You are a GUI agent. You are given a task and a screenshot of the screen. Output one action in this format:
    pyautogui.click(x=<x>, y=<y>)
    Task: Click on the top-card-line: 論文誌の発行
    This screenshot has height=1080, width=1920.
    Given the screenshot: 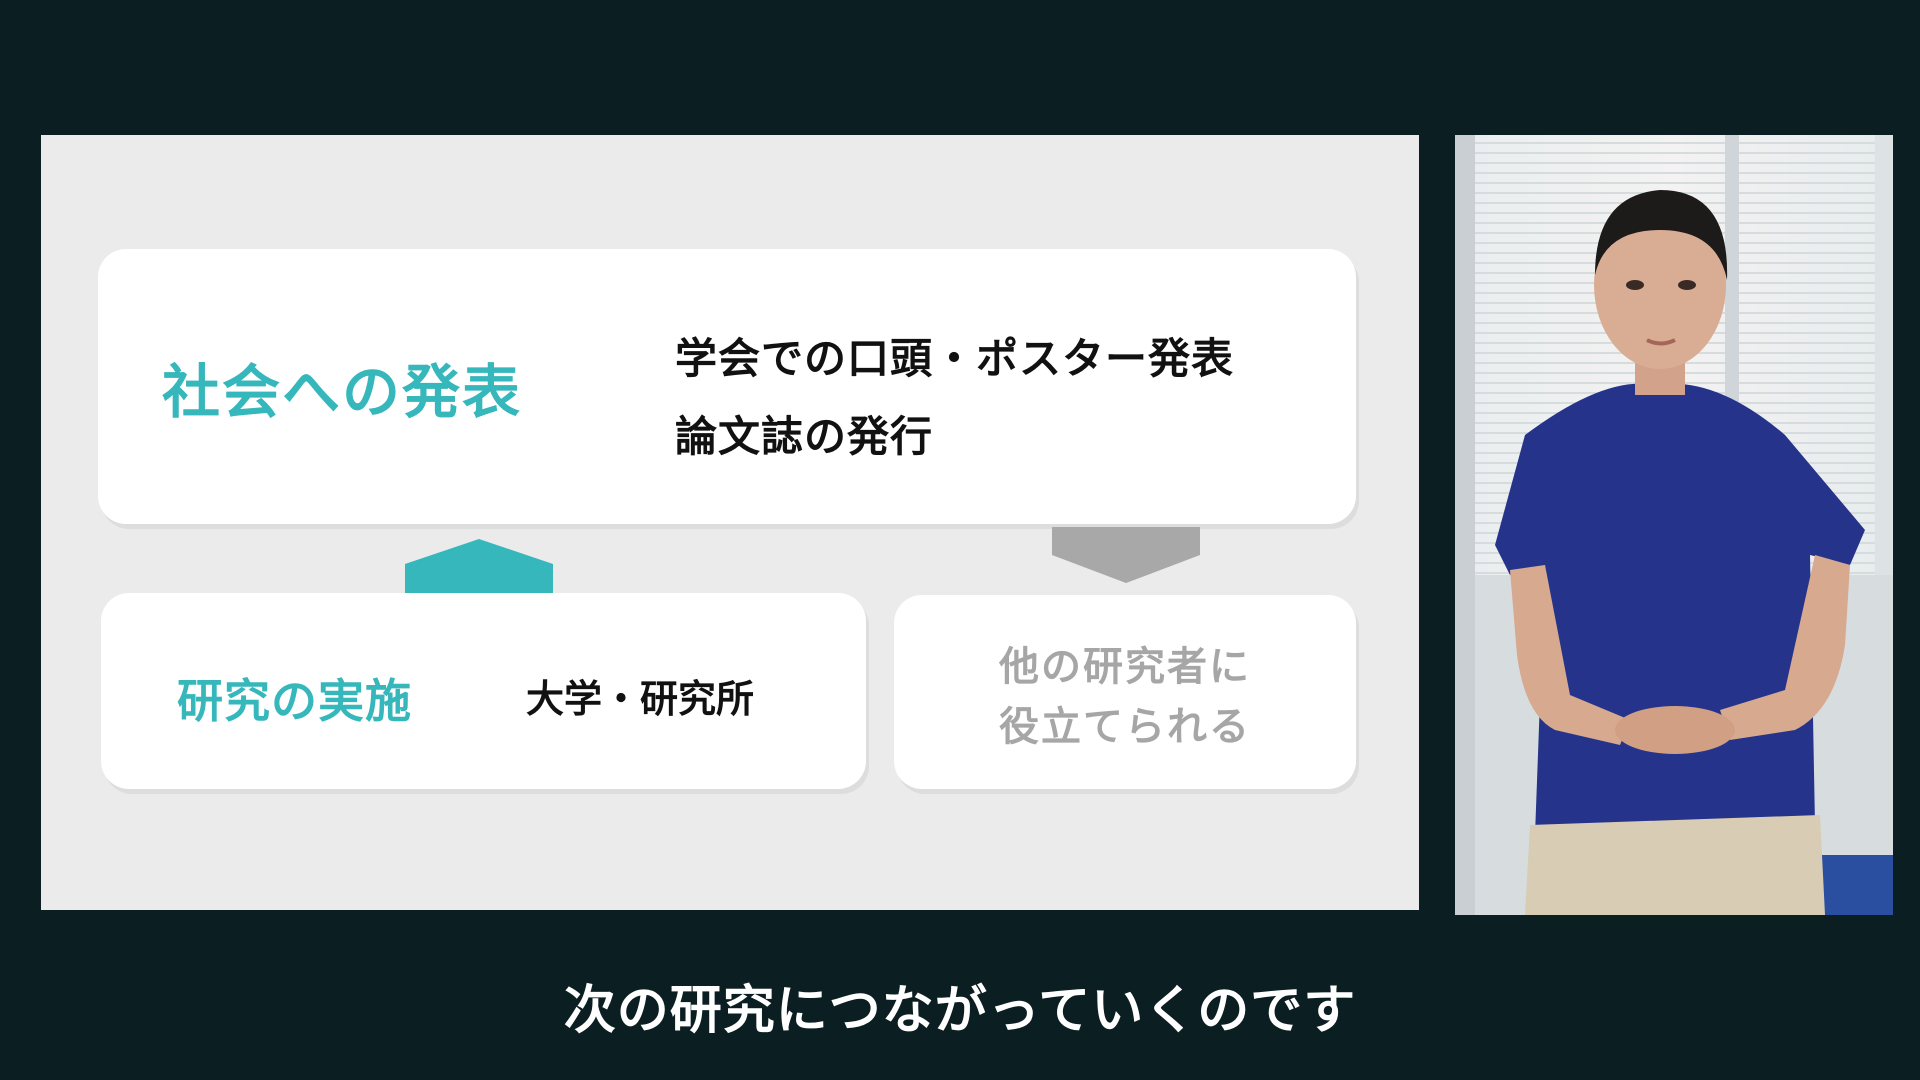 What is the action you would take?
    pyautogui.click(x=804, y=436)
    